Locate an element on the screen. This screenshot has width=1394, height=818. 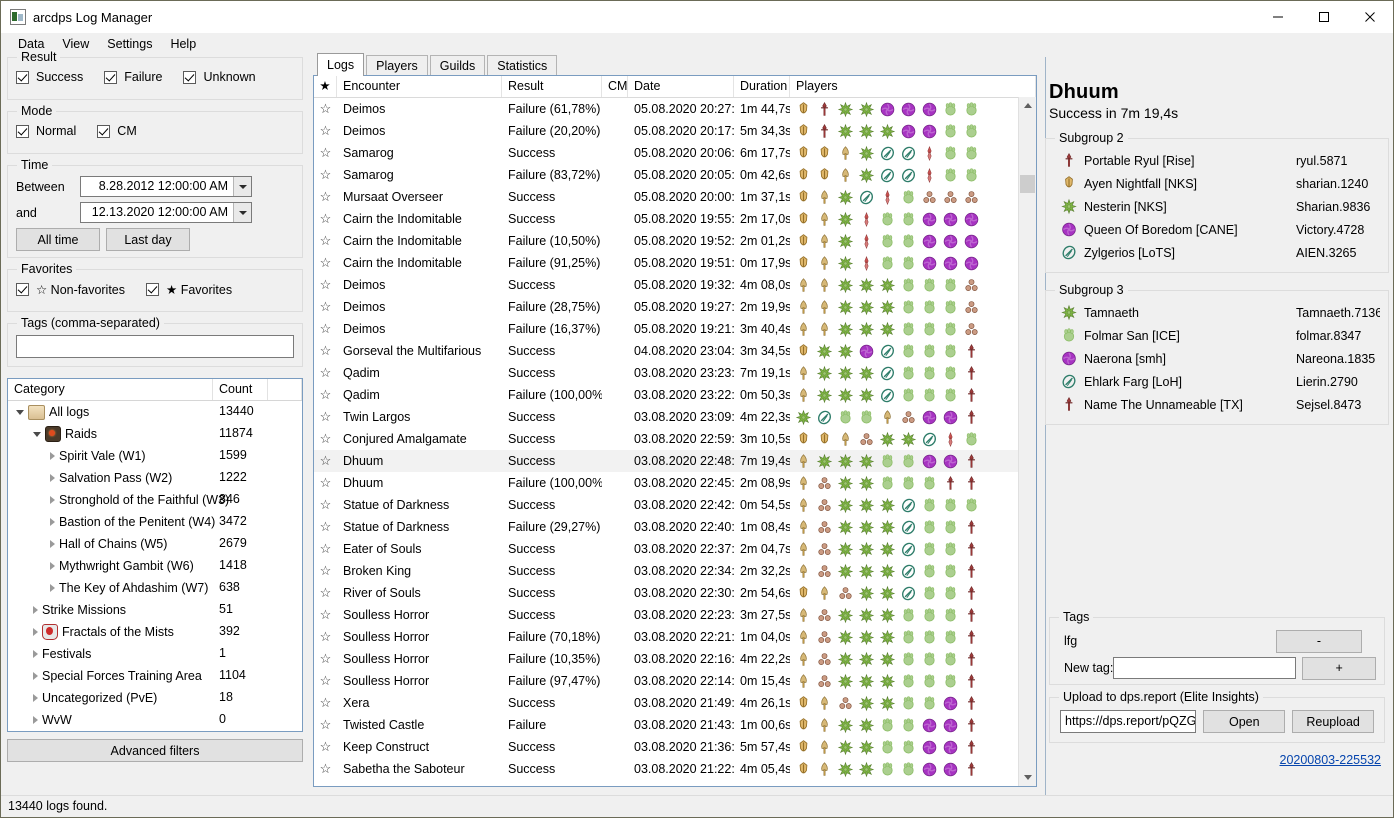
category-tree-row: Fractals of the Mists 392 is located at coordinates (155, 632).